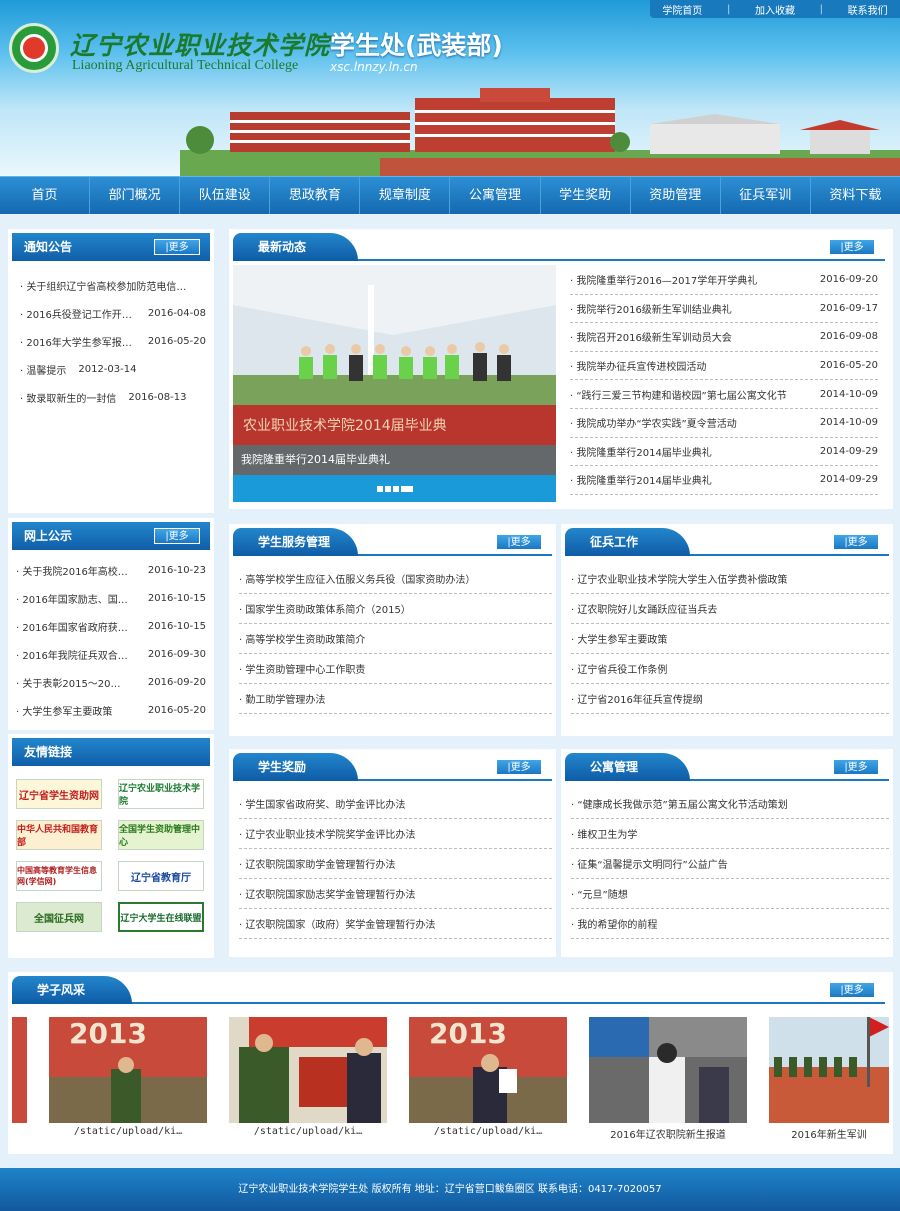 Image resolution: width=900 pixels, height=1211 pixels. What do you see at coordinates (317, 863) in the screenshot?
I see `awards-item-title: 辽农职院国家助学金管理暂行办法` at bounding box center [317, 863].